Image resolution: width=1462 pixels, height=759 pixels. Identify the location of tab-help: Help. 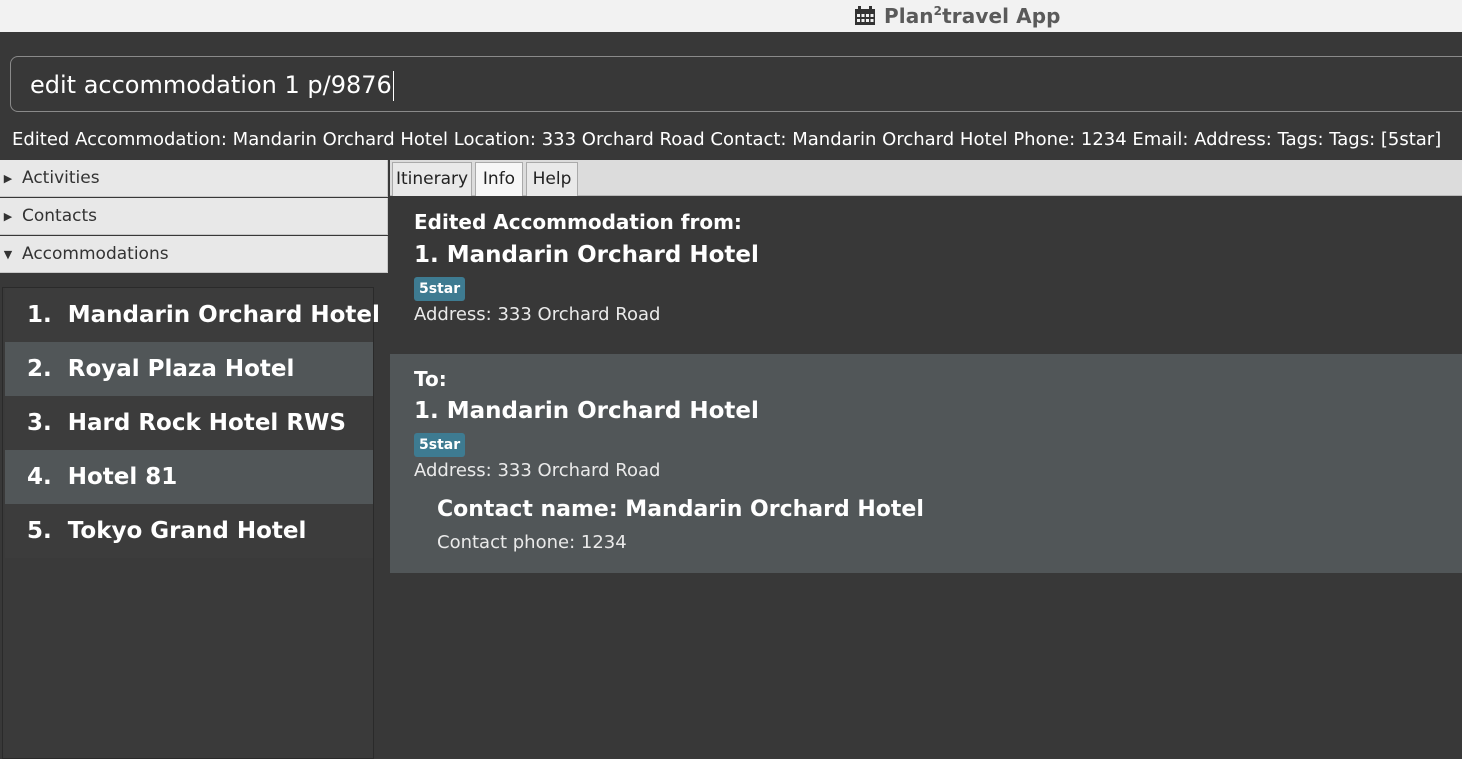
(552, 179).